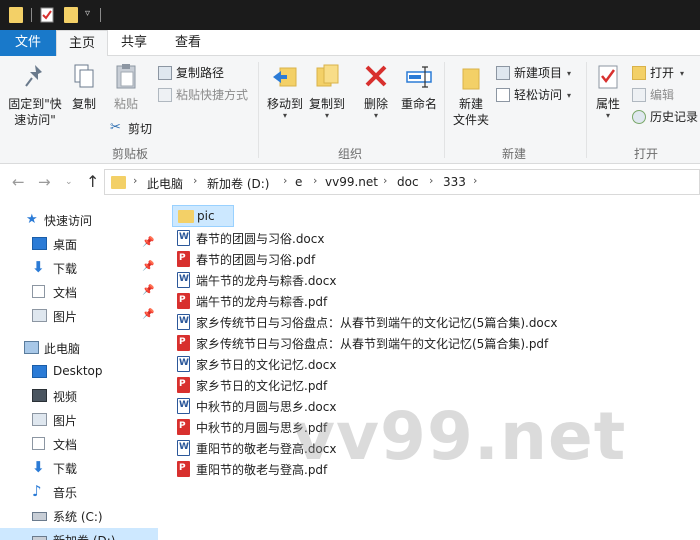 Image resolution: width=700 pixels, height=540 pixels. I want to click on pin-to-quick-access-button: 固定到"快 速访问", so click(35, 95).